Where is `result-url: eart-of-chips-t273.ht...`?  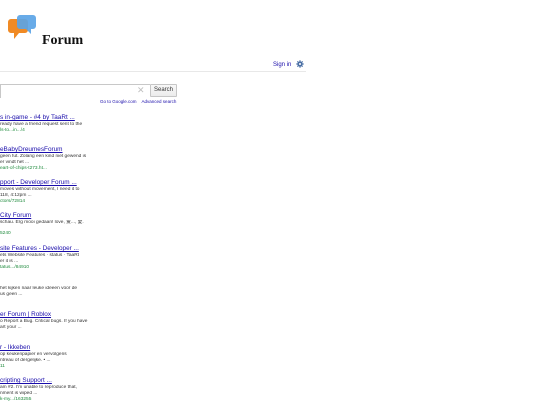
result-url: eart-of-chips-t273.ht... is located at coordinates (23, 168).